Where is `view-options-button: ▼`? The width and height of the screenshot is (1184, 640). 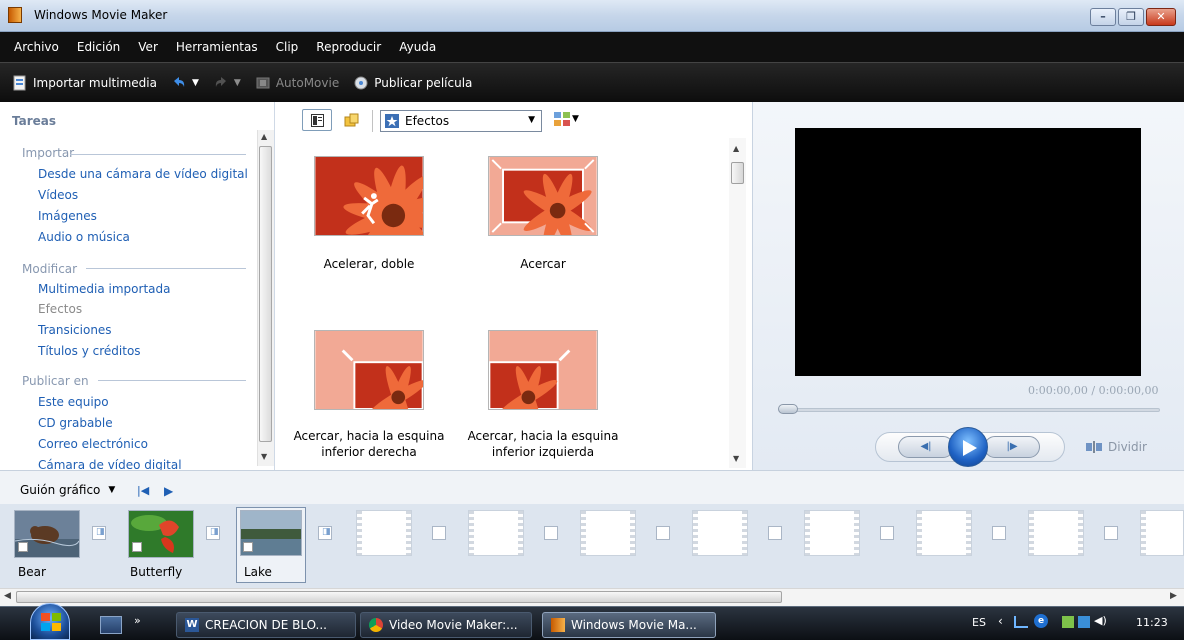
view-options-button: ▼ is located at coordinates (566, 119).